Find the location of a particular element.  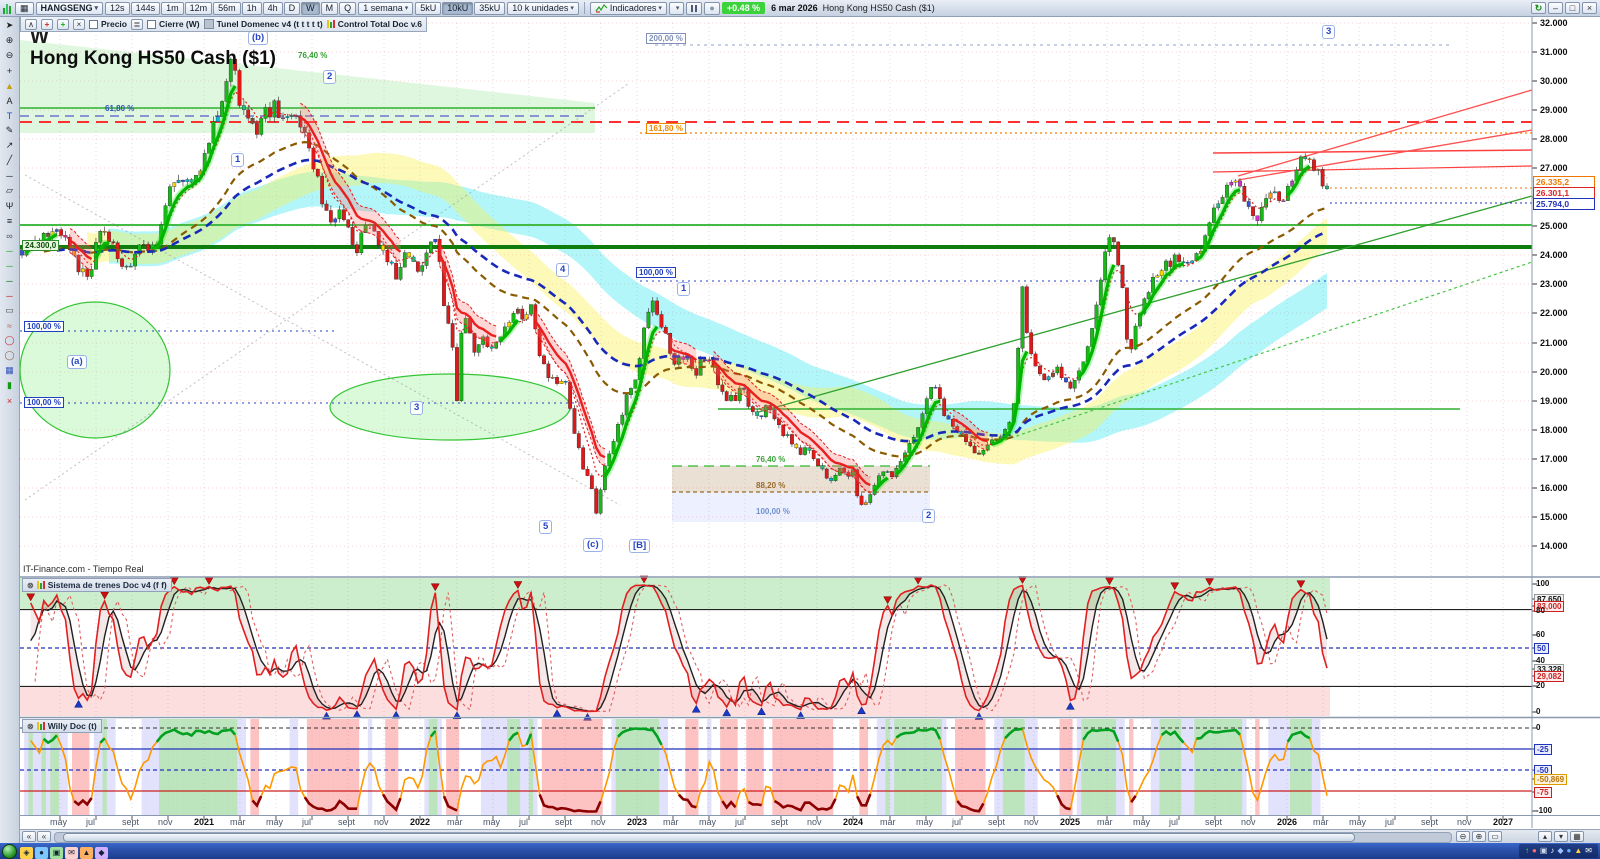

taskbar-app-2: ● is located at coordinates (41, 852).